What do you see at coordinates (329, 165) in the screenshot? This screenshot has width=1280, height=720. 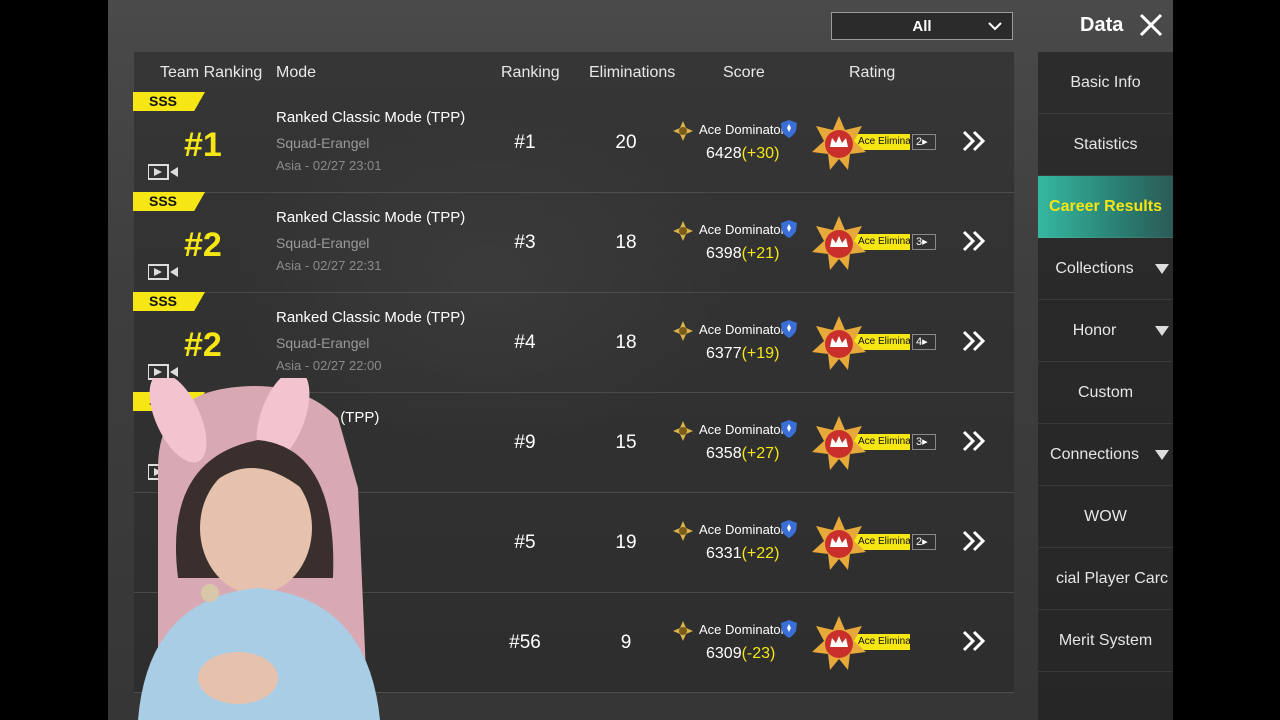 I see `match-time: Asia - 02/27 23:01` at bounding box center [329, 165].